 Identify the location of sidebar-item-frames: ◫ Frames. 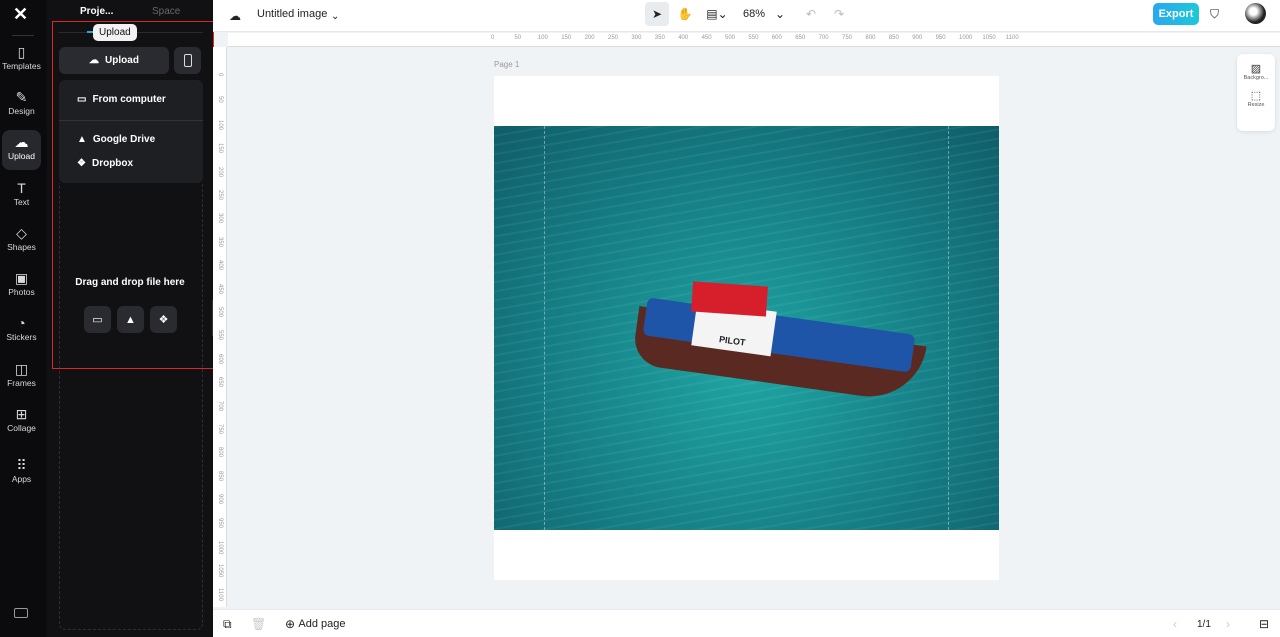
(21, 377).